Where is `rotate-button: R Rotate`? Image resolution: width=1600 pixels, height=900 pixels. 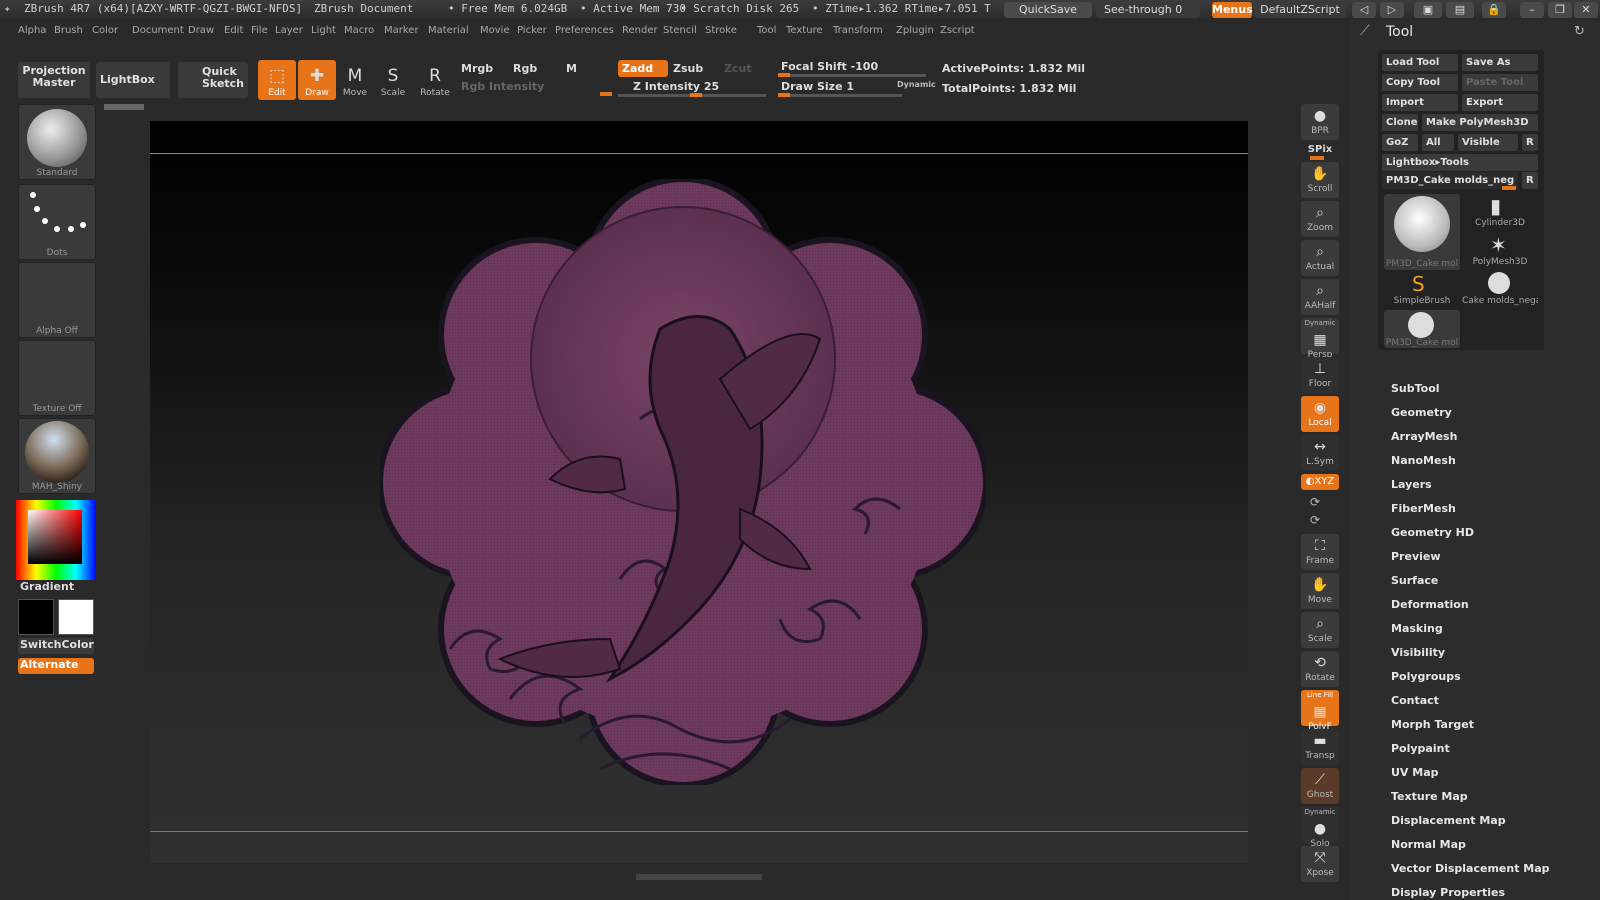 rotate-button: R Rotate is located at coordinates (435, 80).